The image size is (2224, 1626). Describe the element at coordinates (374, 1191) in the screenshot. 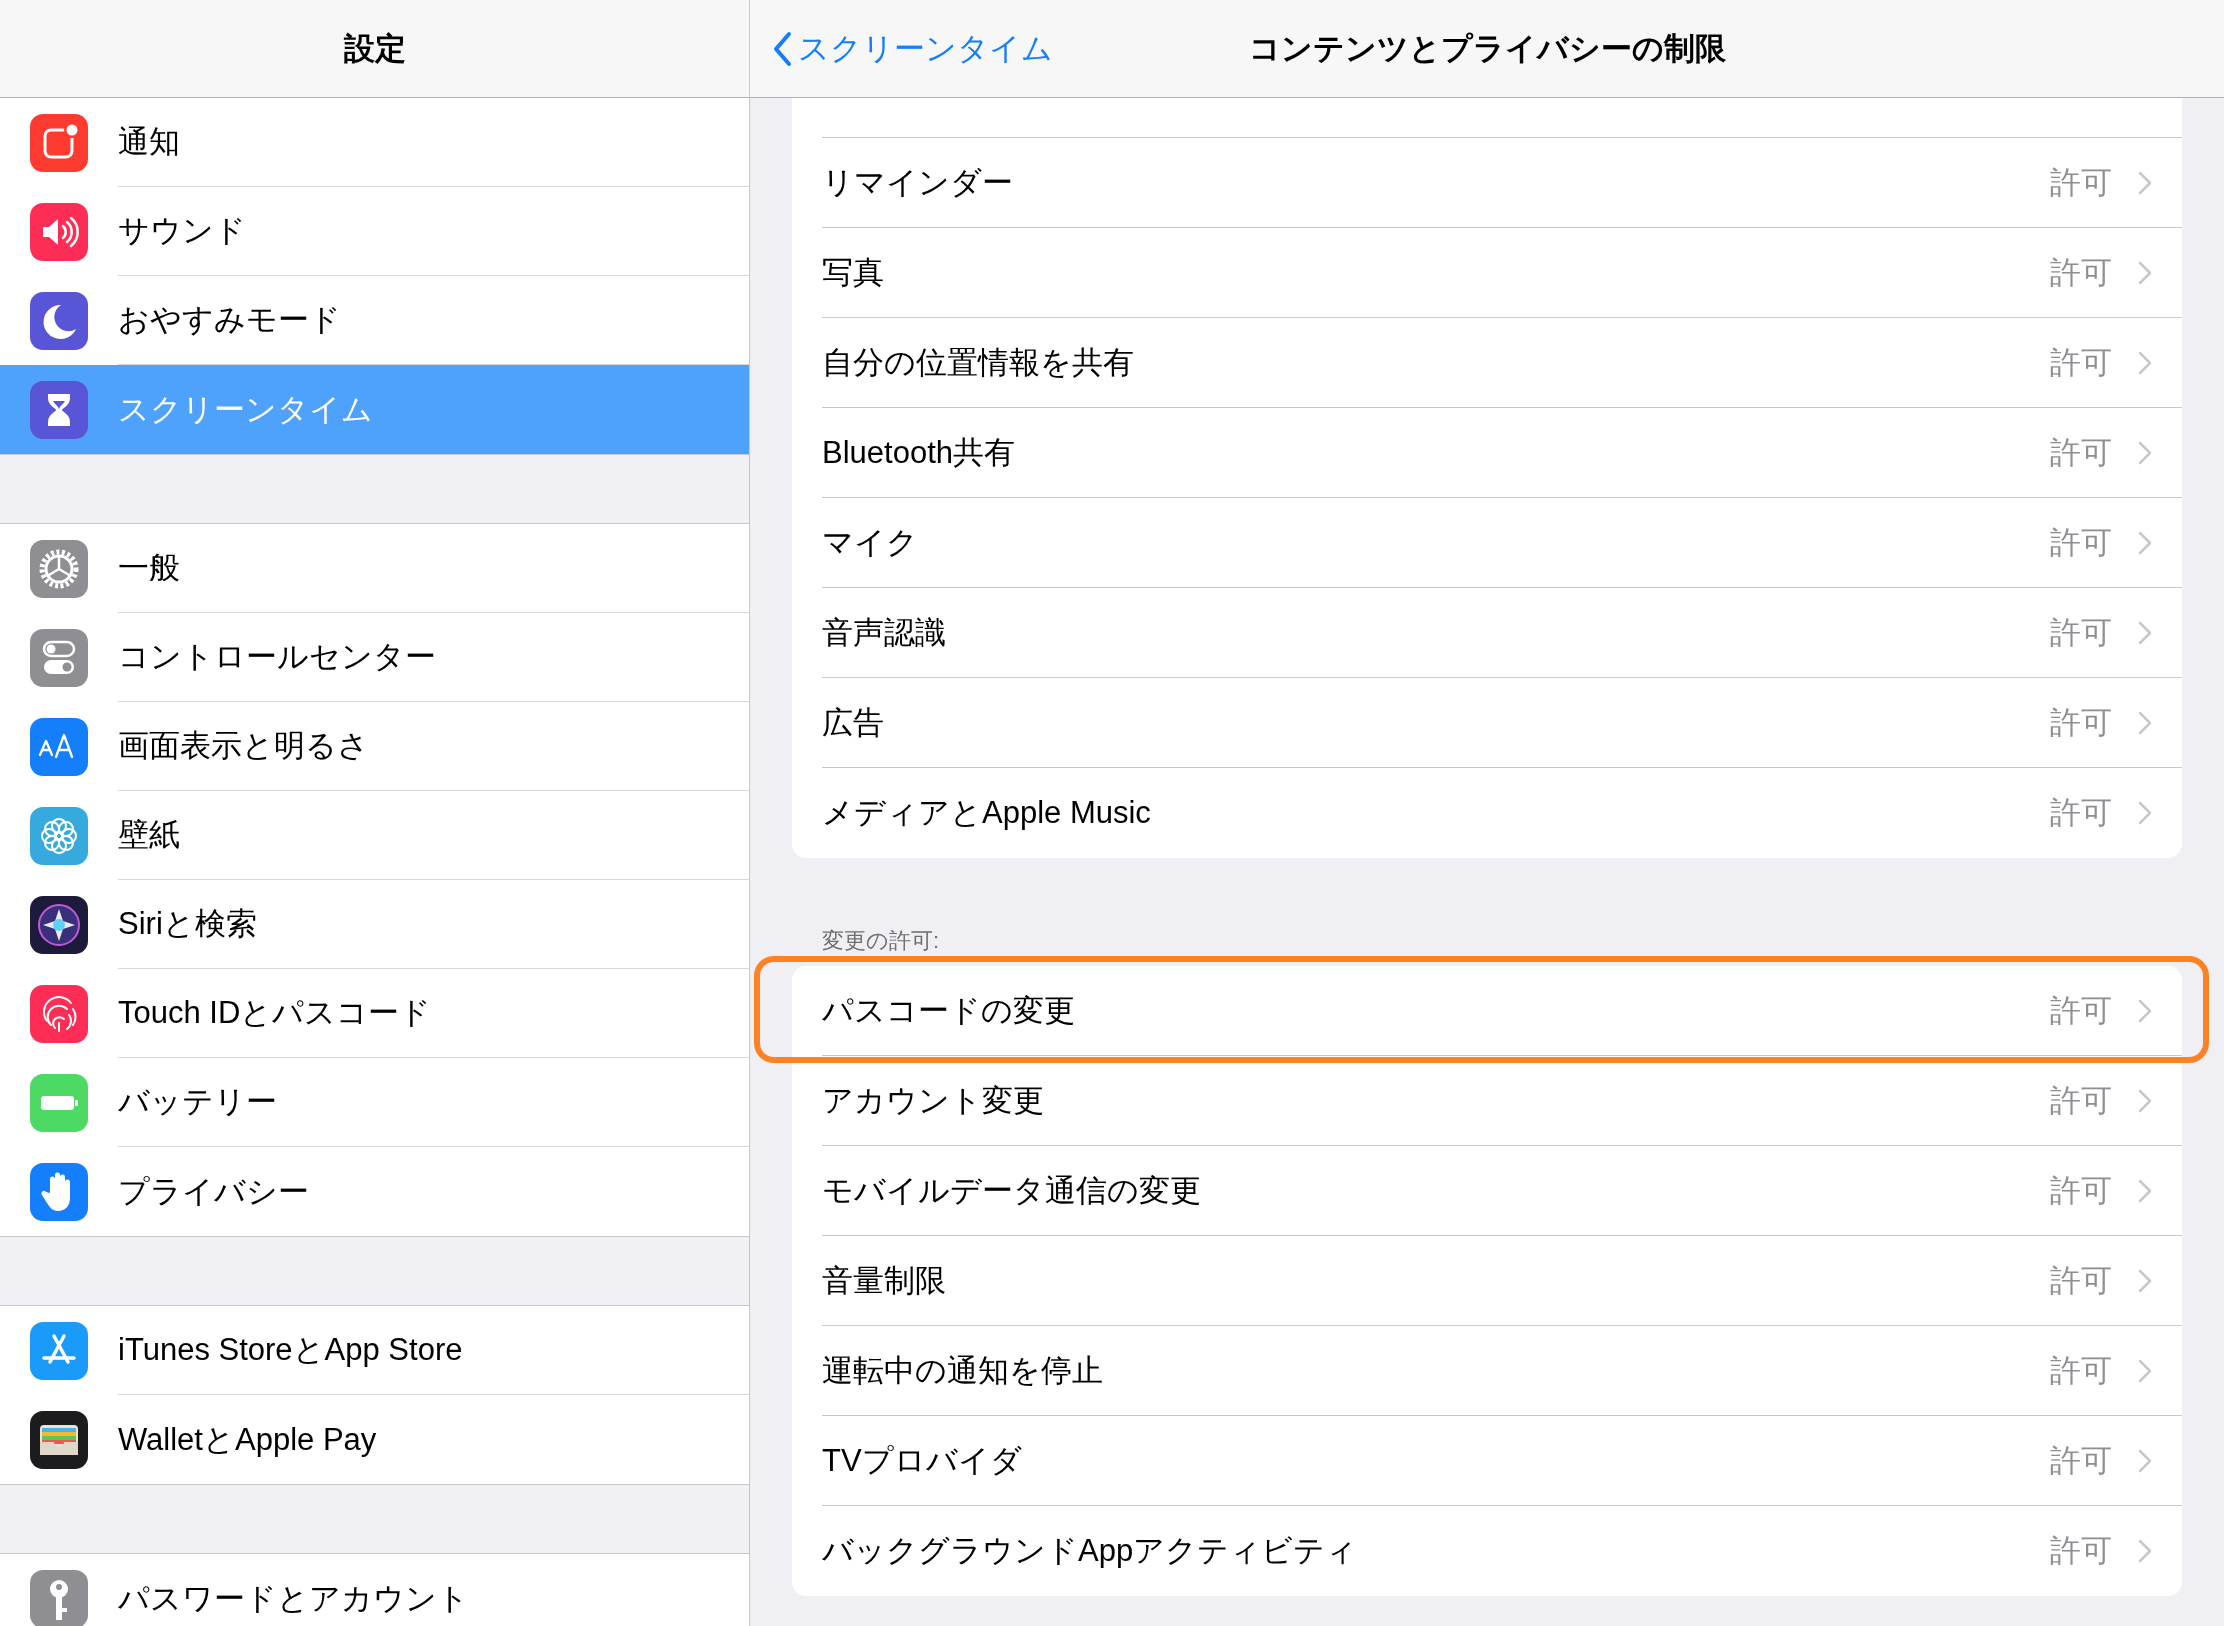

I see `sidebar-item: プライバシー` at that location.